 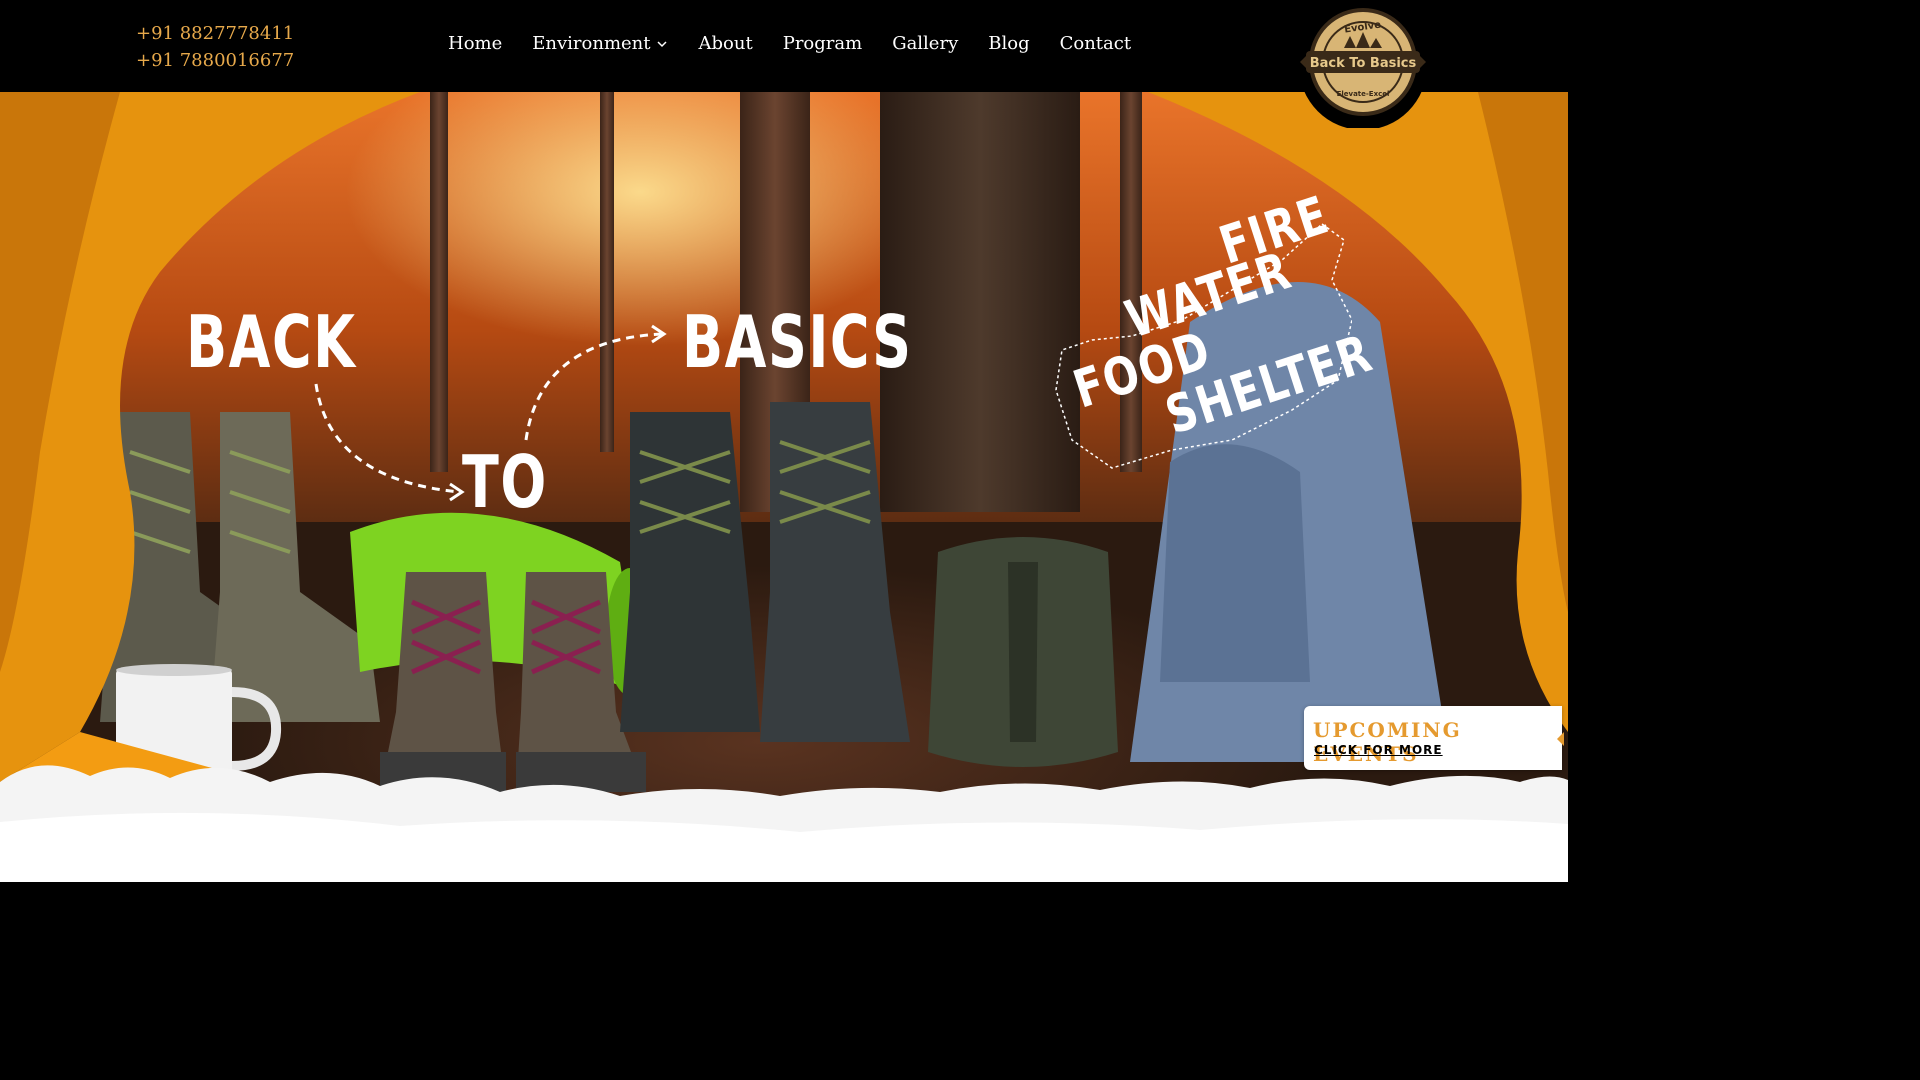 What do you see at coordinates (475, 43) in the screenshot?
I see `nav-home: Home` at bounding box center [475, 43].